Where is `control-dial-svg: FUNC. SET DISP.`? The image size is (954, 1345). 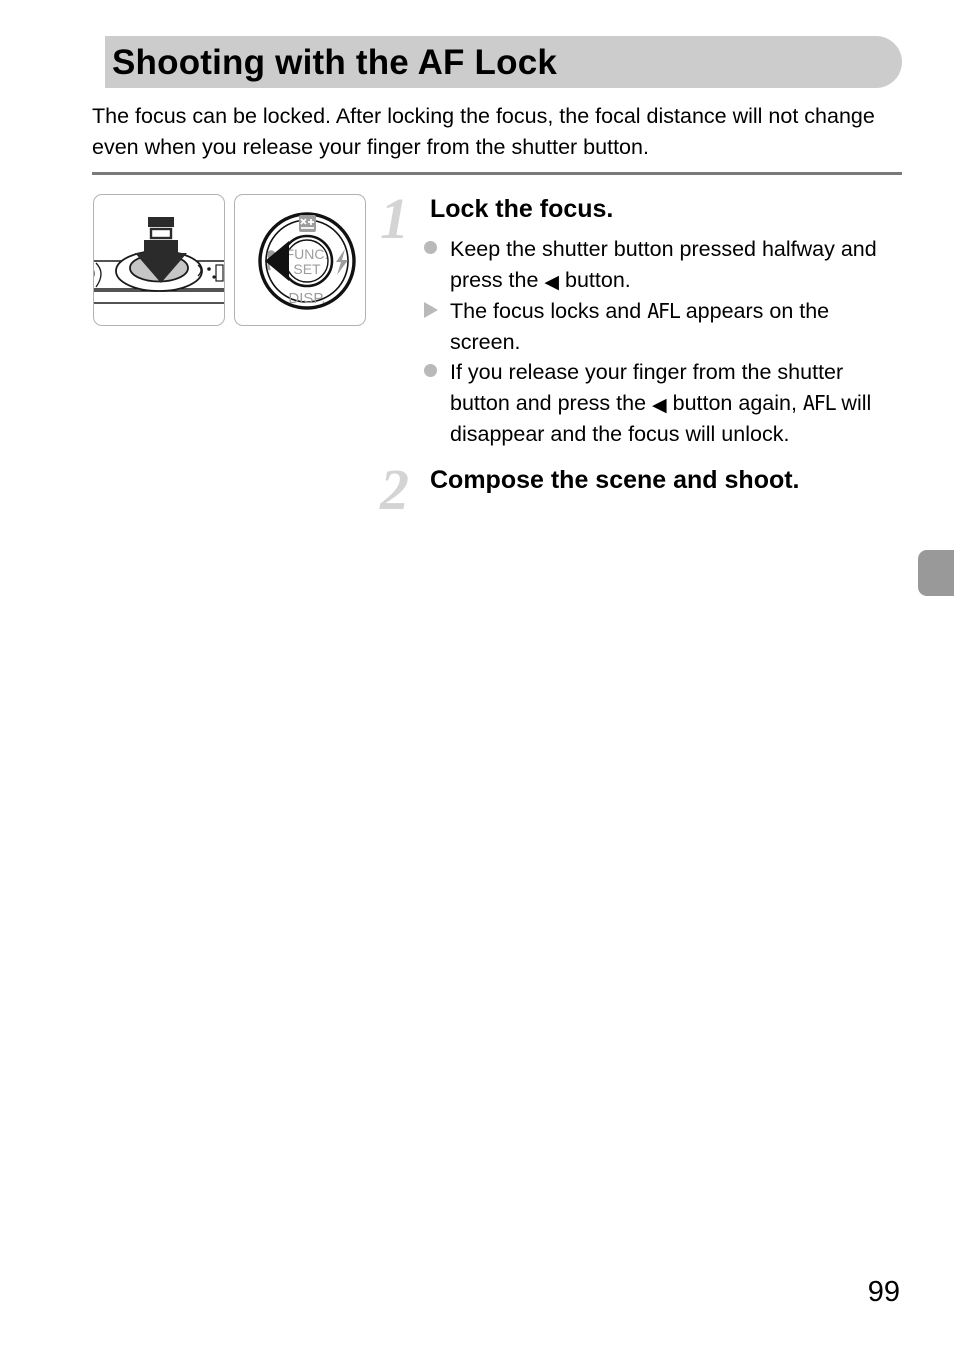
control-dial-svg: FUNC. SET DISP. is located at coordinates (307, 261).